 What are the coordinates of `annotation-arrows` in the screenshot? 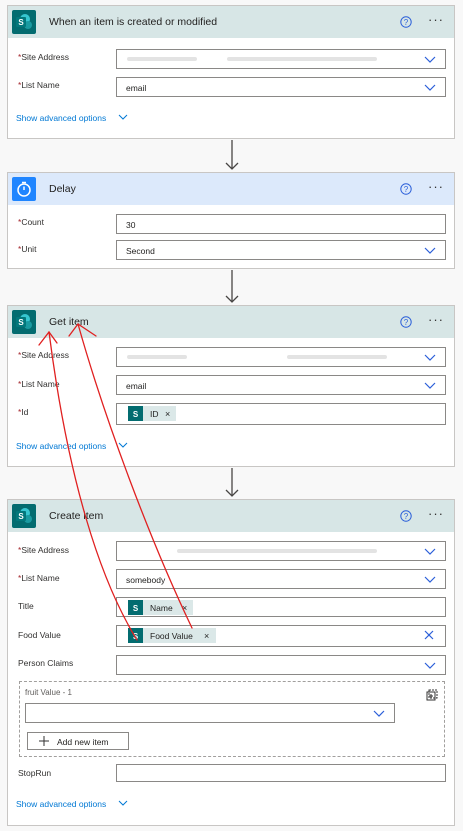 It's located at (115, 482).